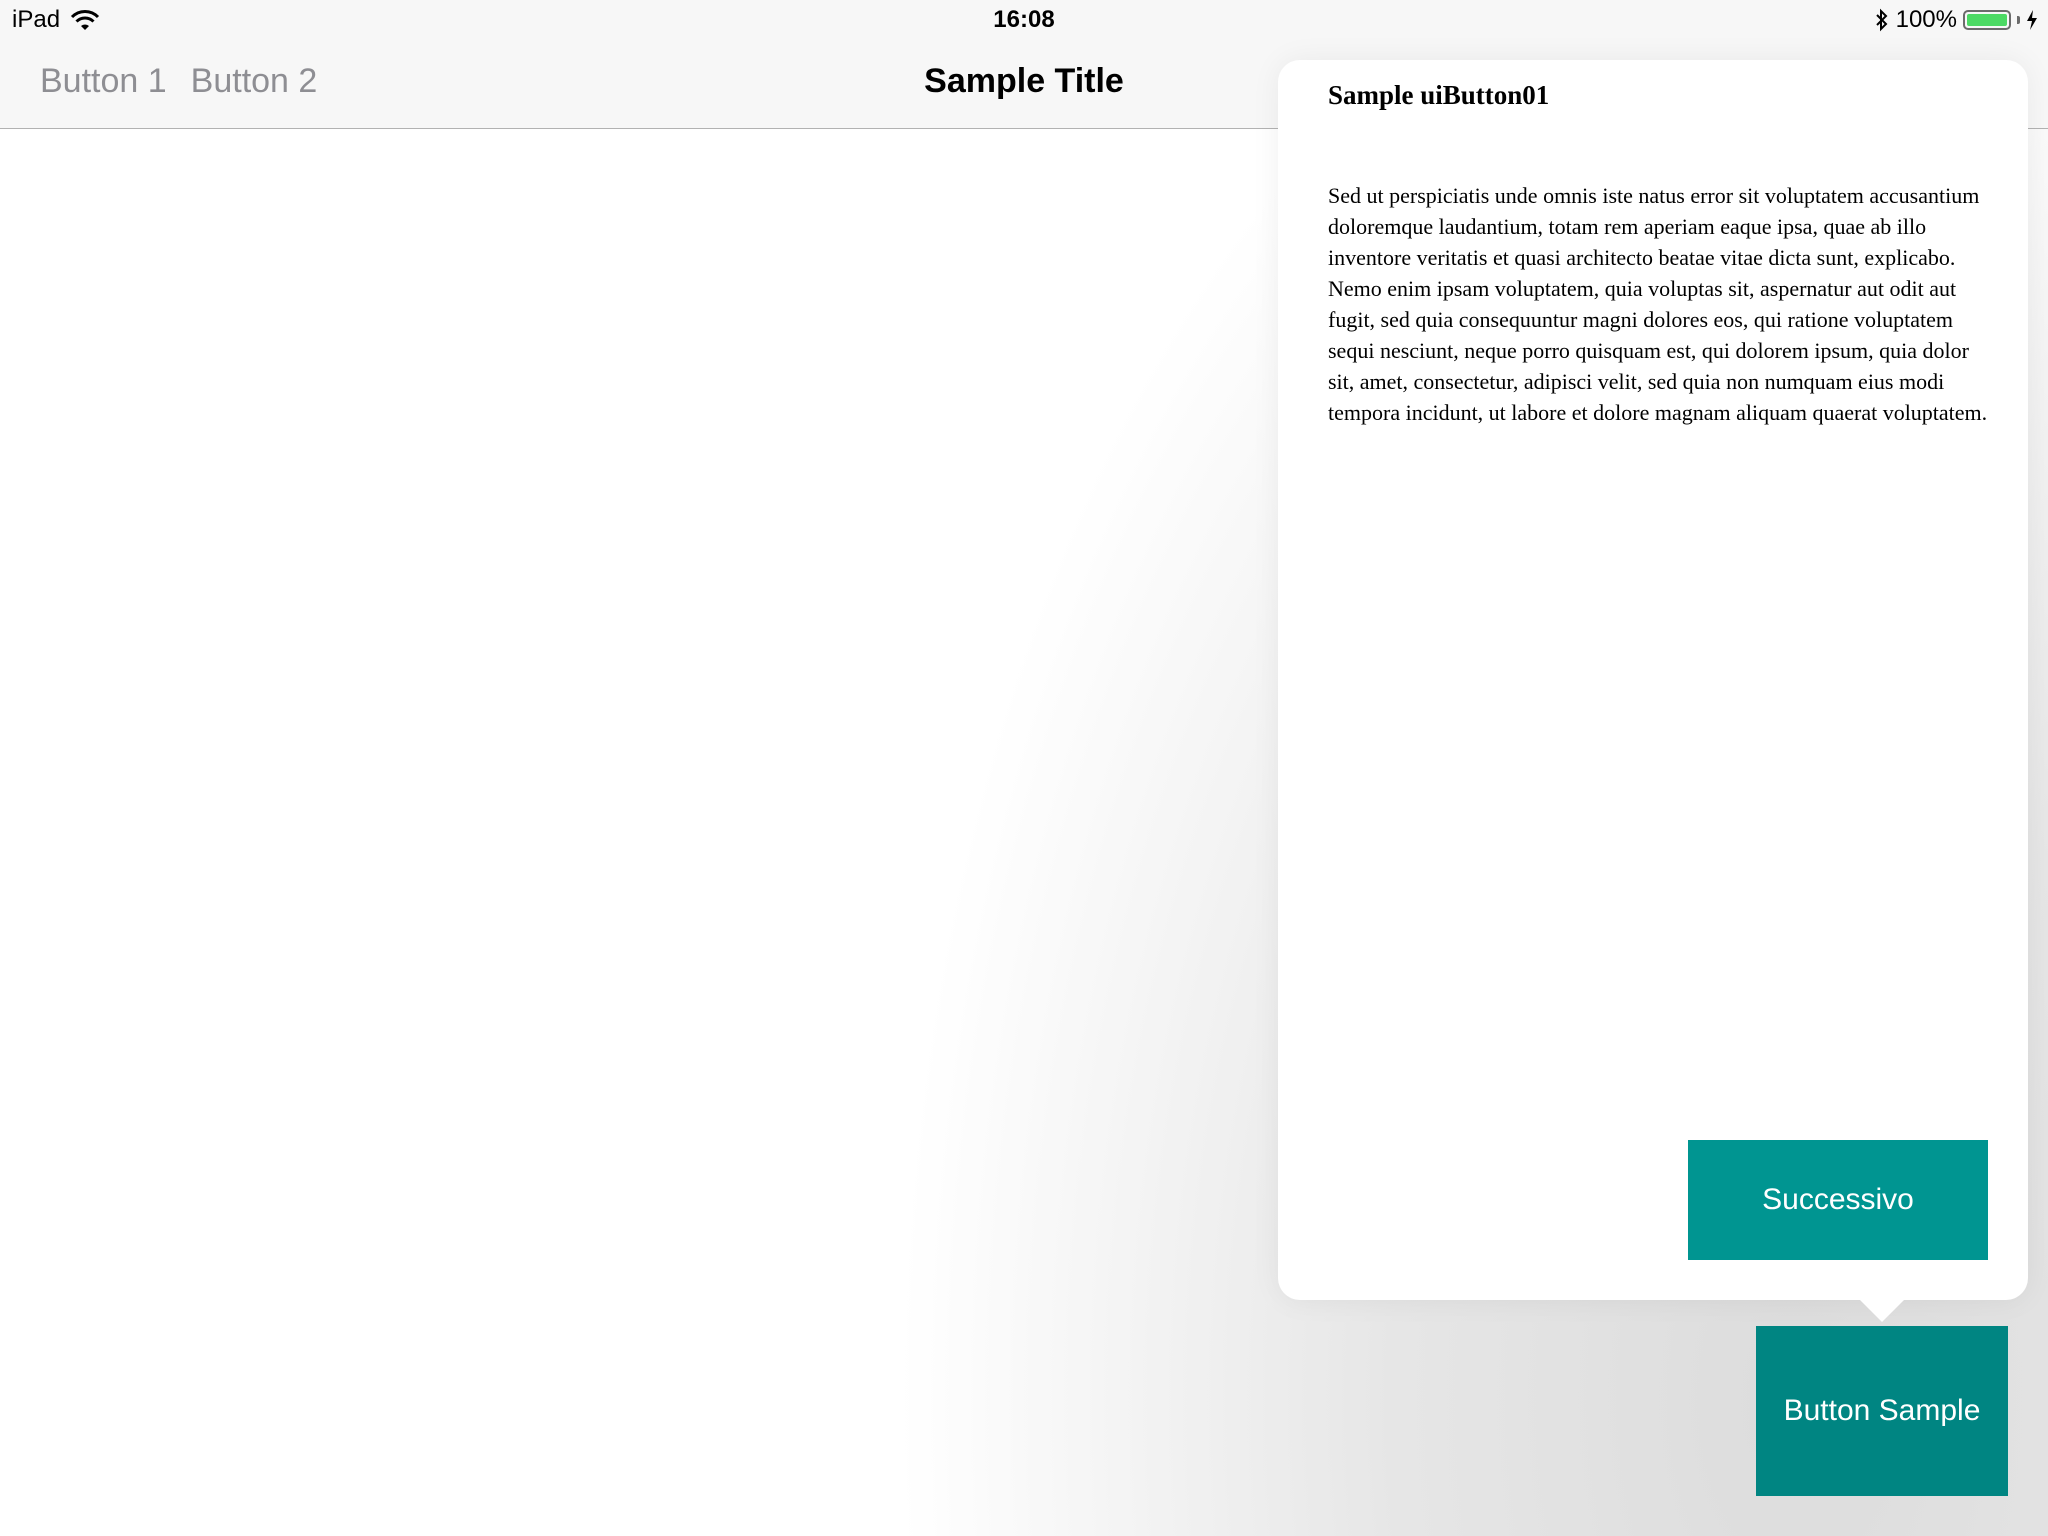 The width and height of the screenshot is (2048, 1536). I want to click on bluetooth-icon, so click(1881, 20).